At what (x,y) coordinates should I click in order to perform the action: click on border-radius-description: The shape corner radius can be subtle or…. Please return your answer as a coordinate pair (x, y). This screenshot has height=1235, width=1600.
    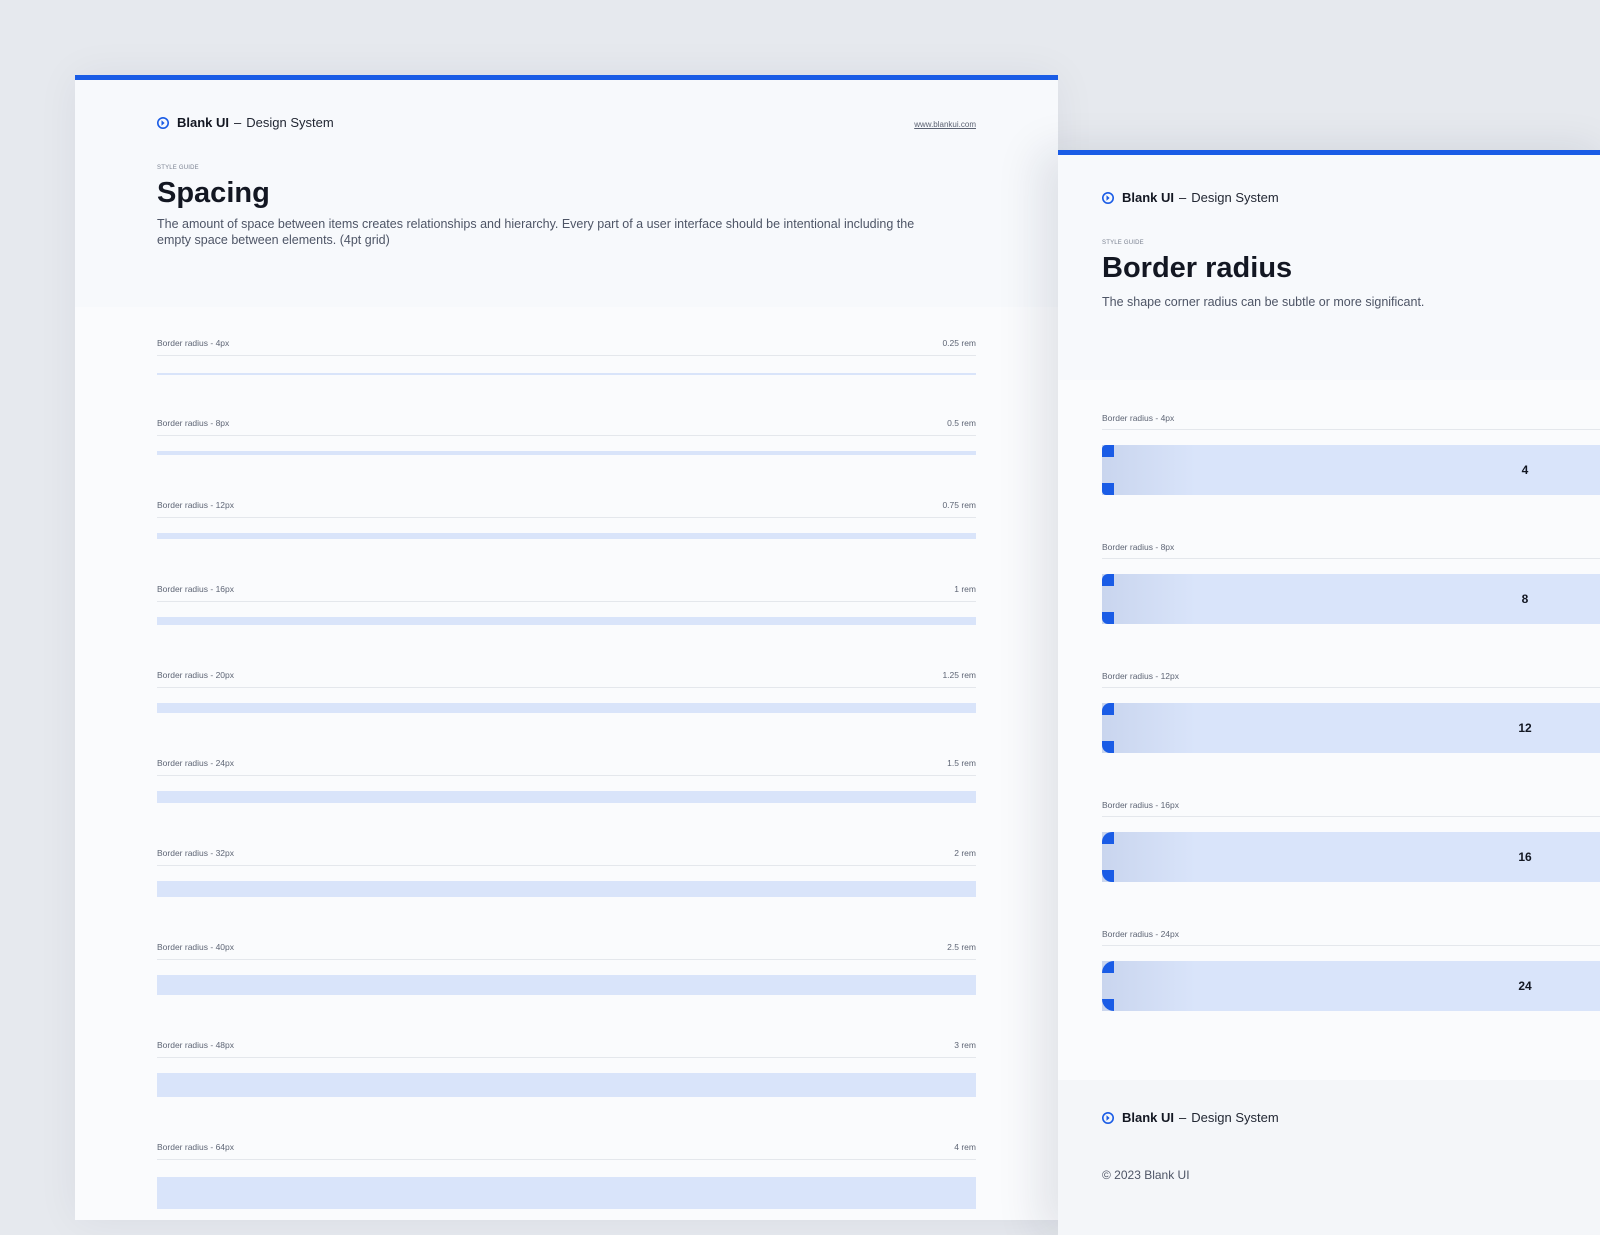
    Looking at the image, I should click on (1263, 302).